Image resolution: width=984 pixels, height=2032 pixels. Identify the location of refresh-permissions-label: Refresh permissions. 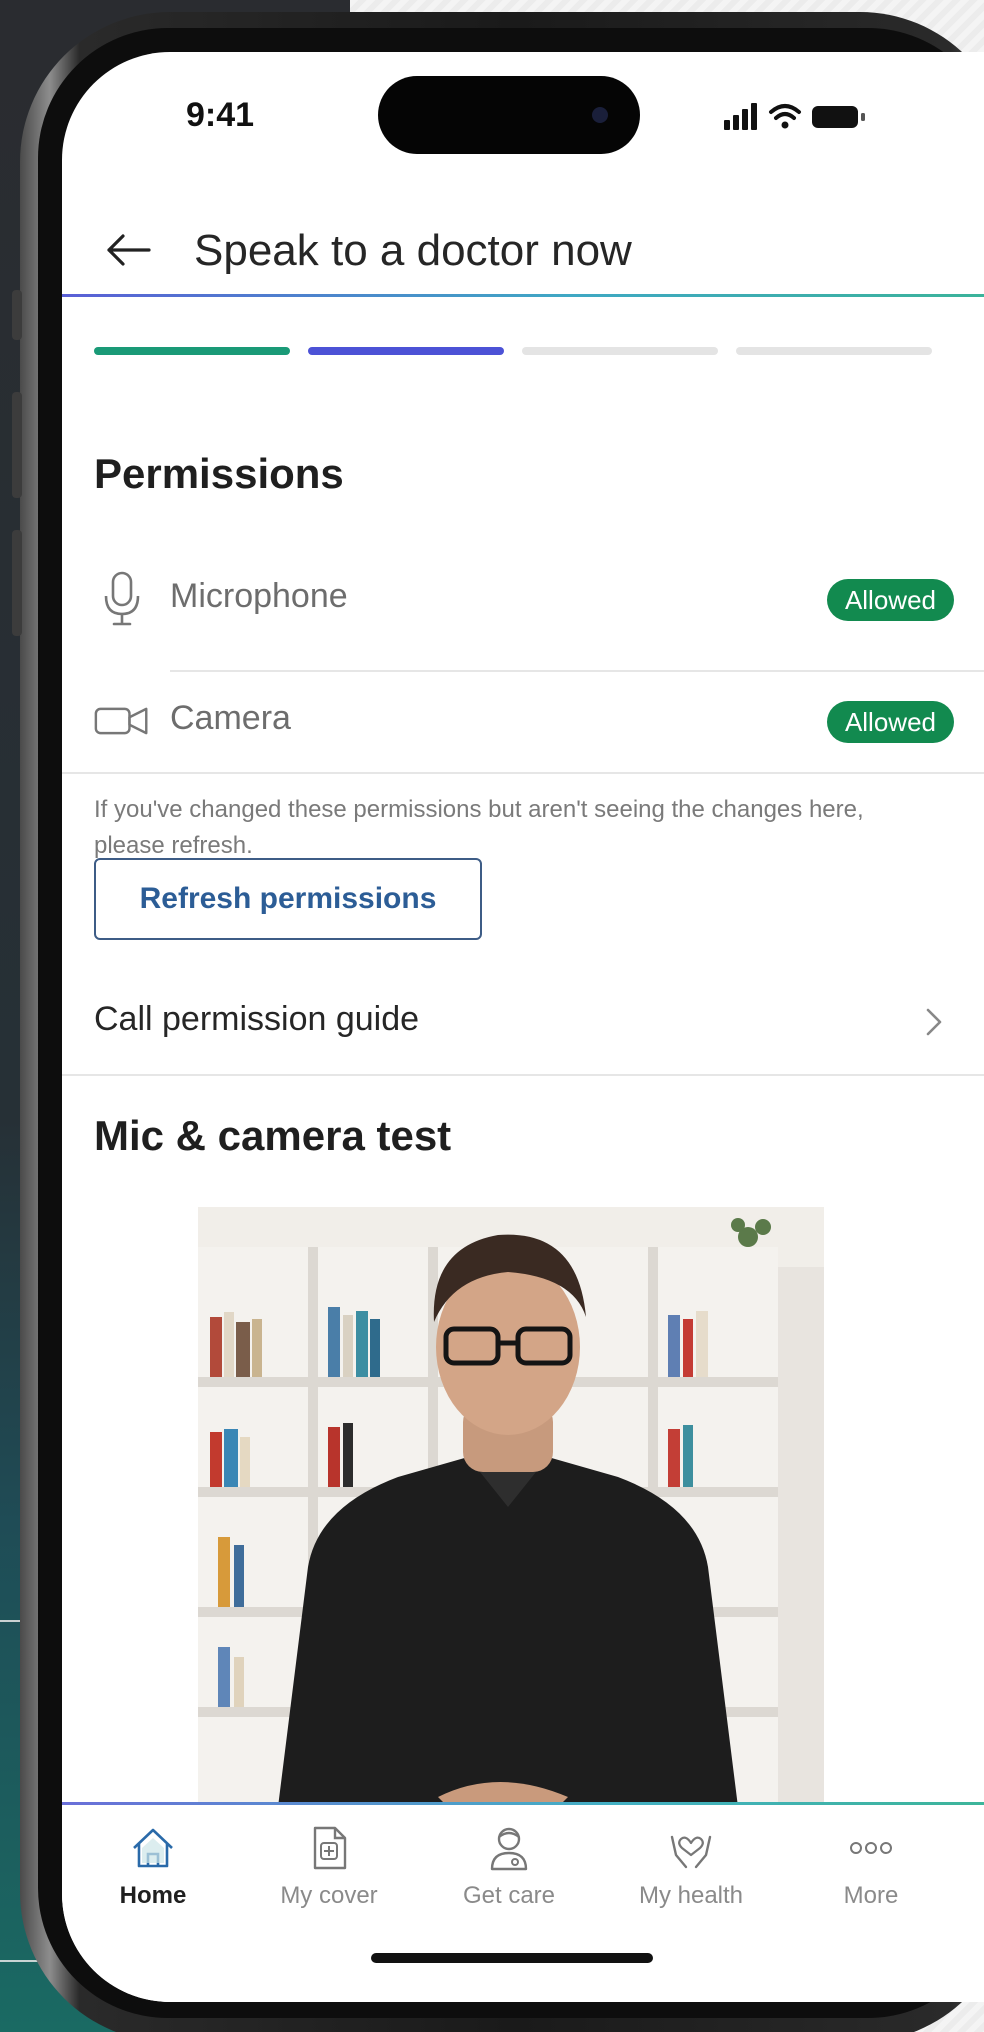
(288, 898).